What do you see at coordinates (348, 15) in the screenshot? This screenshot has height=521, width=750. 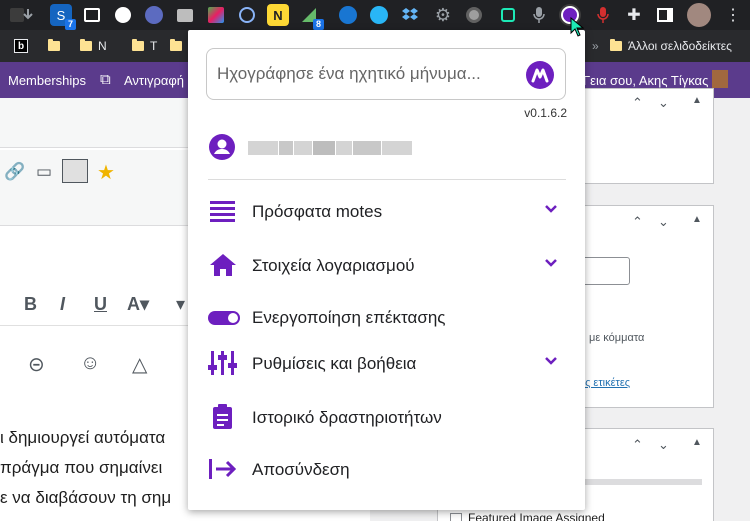 I see `audio-icon` at bounding box center [348, 15].